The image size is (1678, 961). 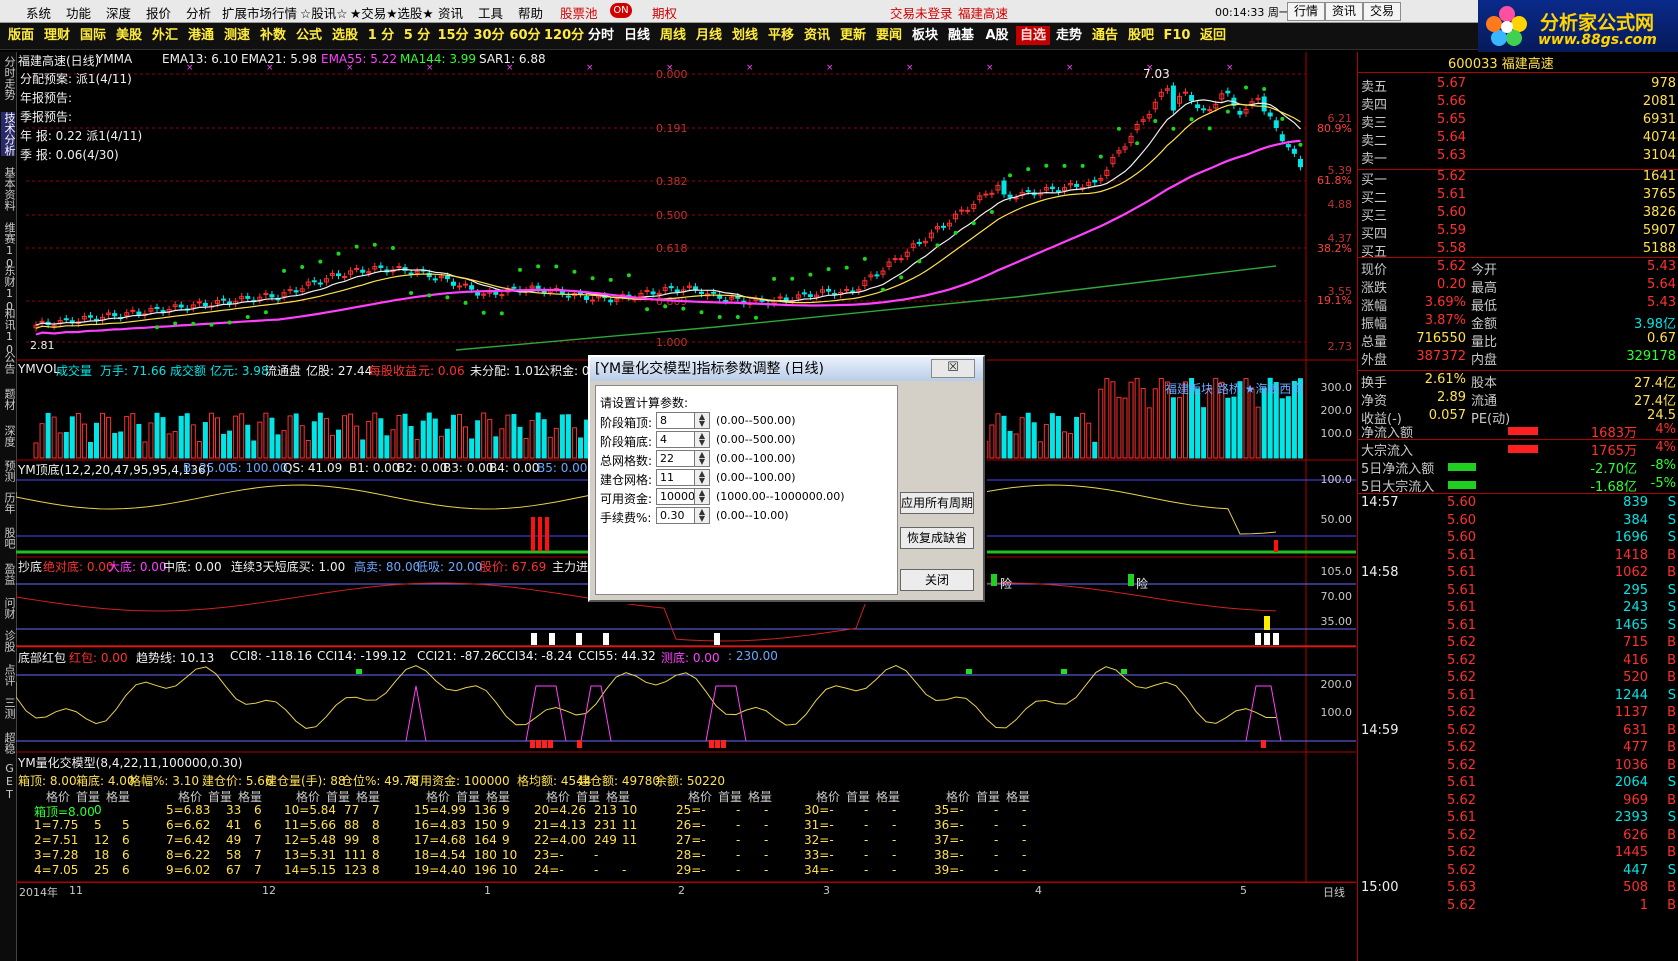 I want to click on toolbar-btn-9: 选股, so click(x=345, y=35).